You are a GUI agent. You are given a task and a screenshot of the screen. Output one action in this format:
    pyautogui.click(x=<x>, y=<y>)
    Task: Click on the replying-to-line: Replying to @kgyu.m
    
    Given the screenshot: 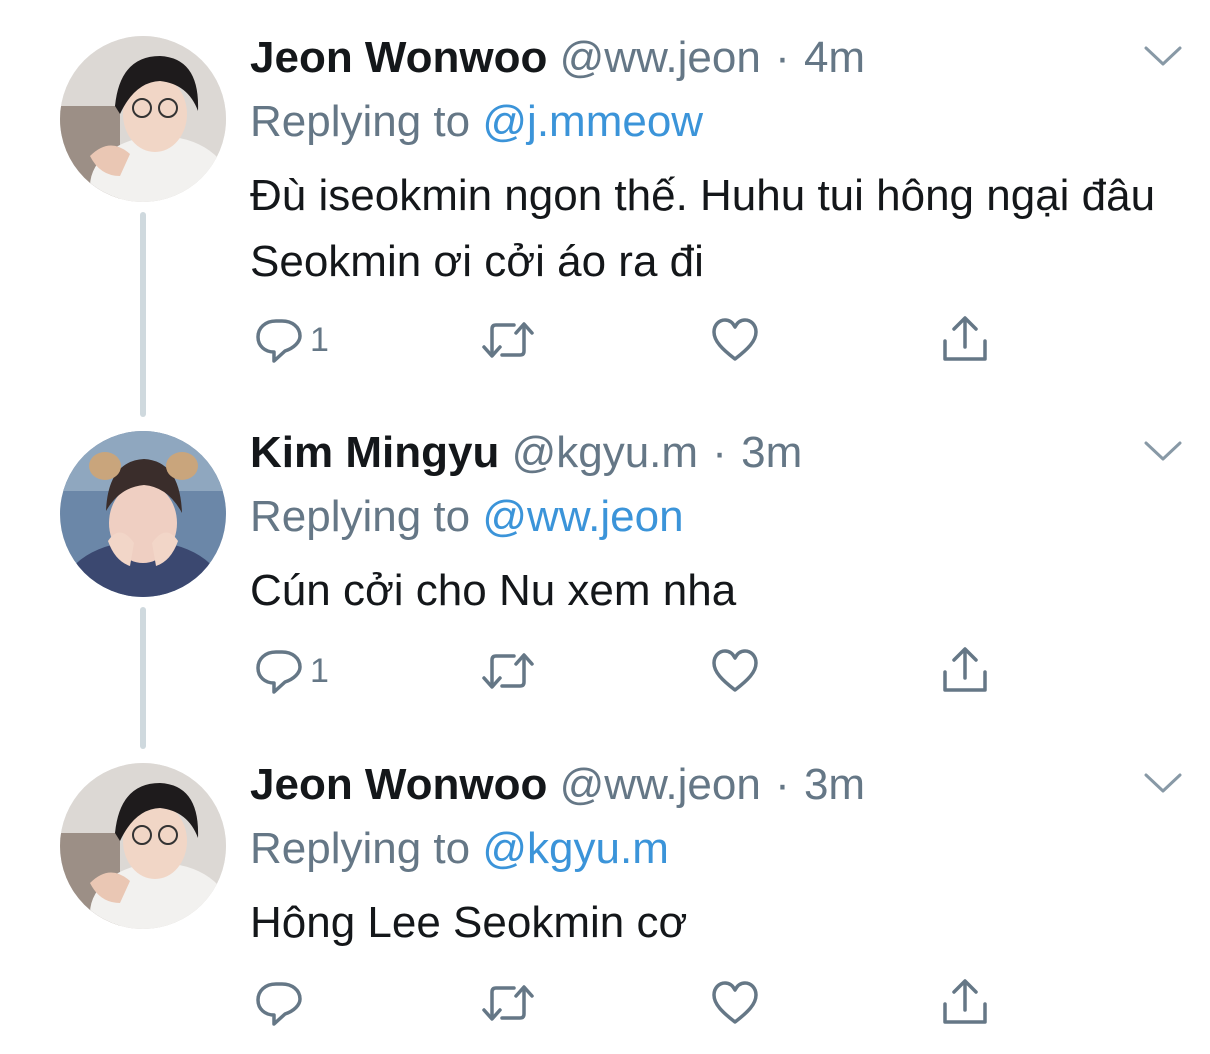 What is the action you would take?
    pyautogui.click(x=459, y=849)
    